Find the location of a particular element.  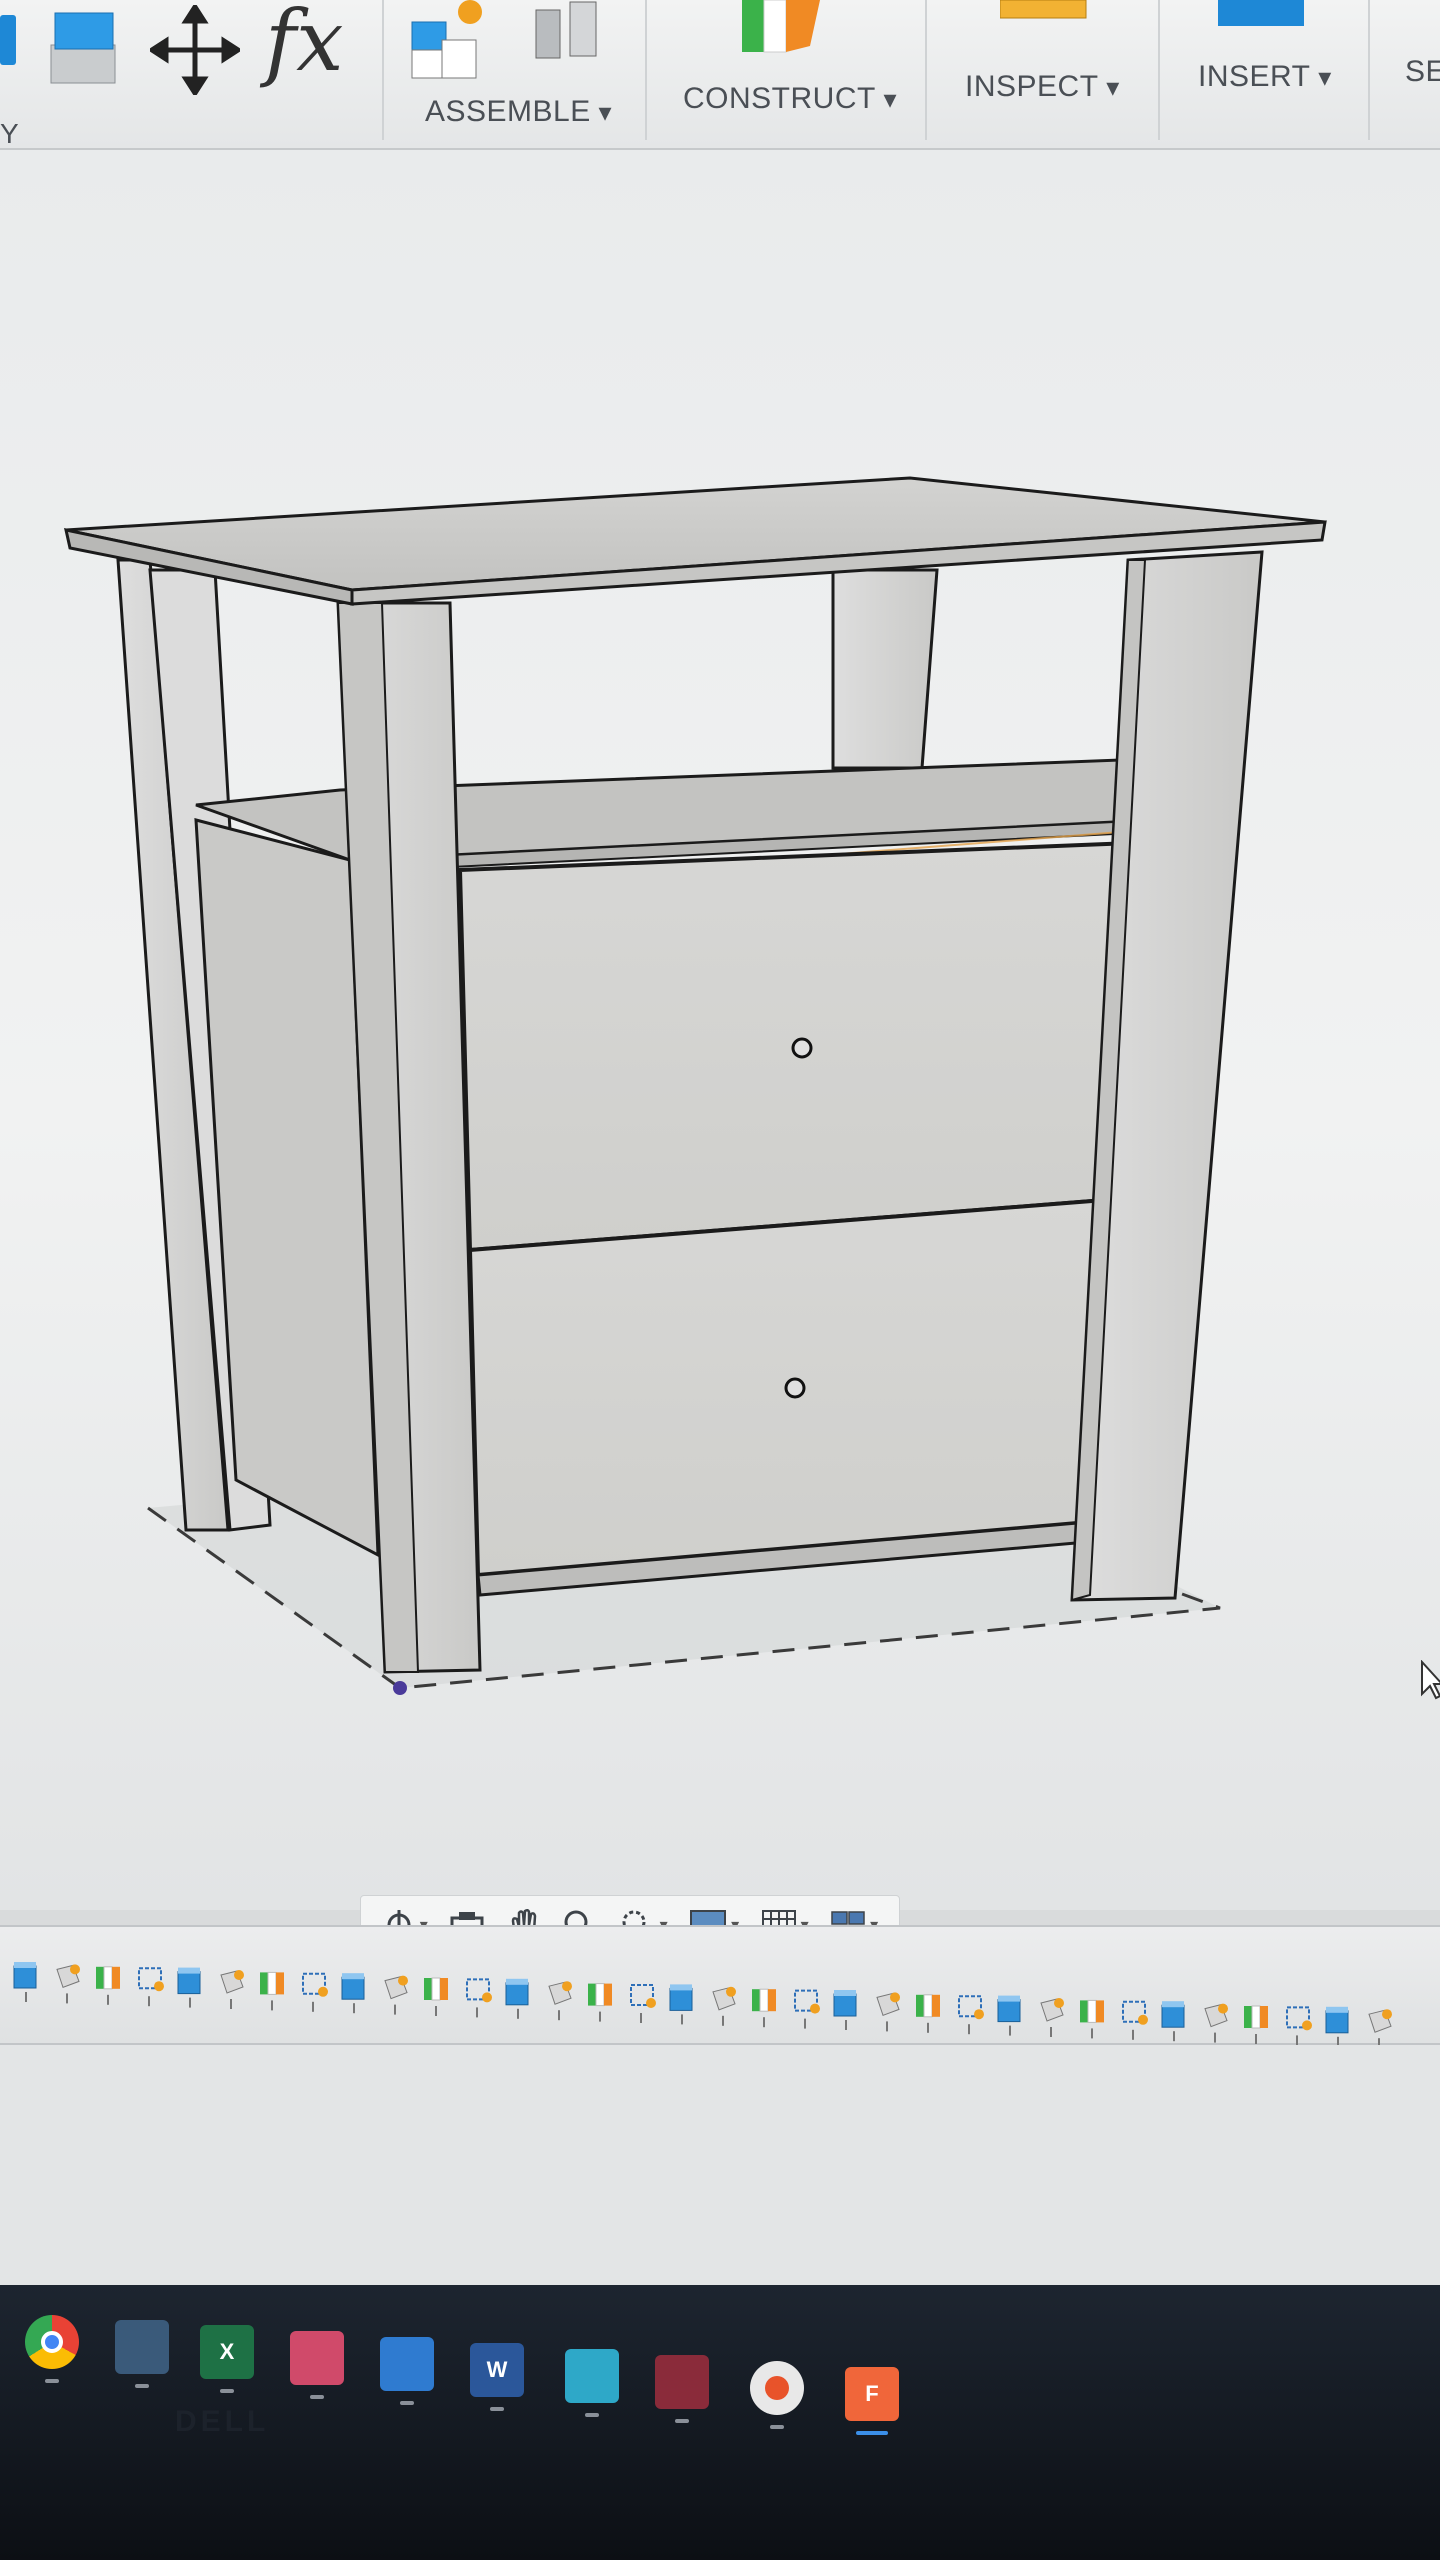

measure-icon is located at coordinates (1045, 11).